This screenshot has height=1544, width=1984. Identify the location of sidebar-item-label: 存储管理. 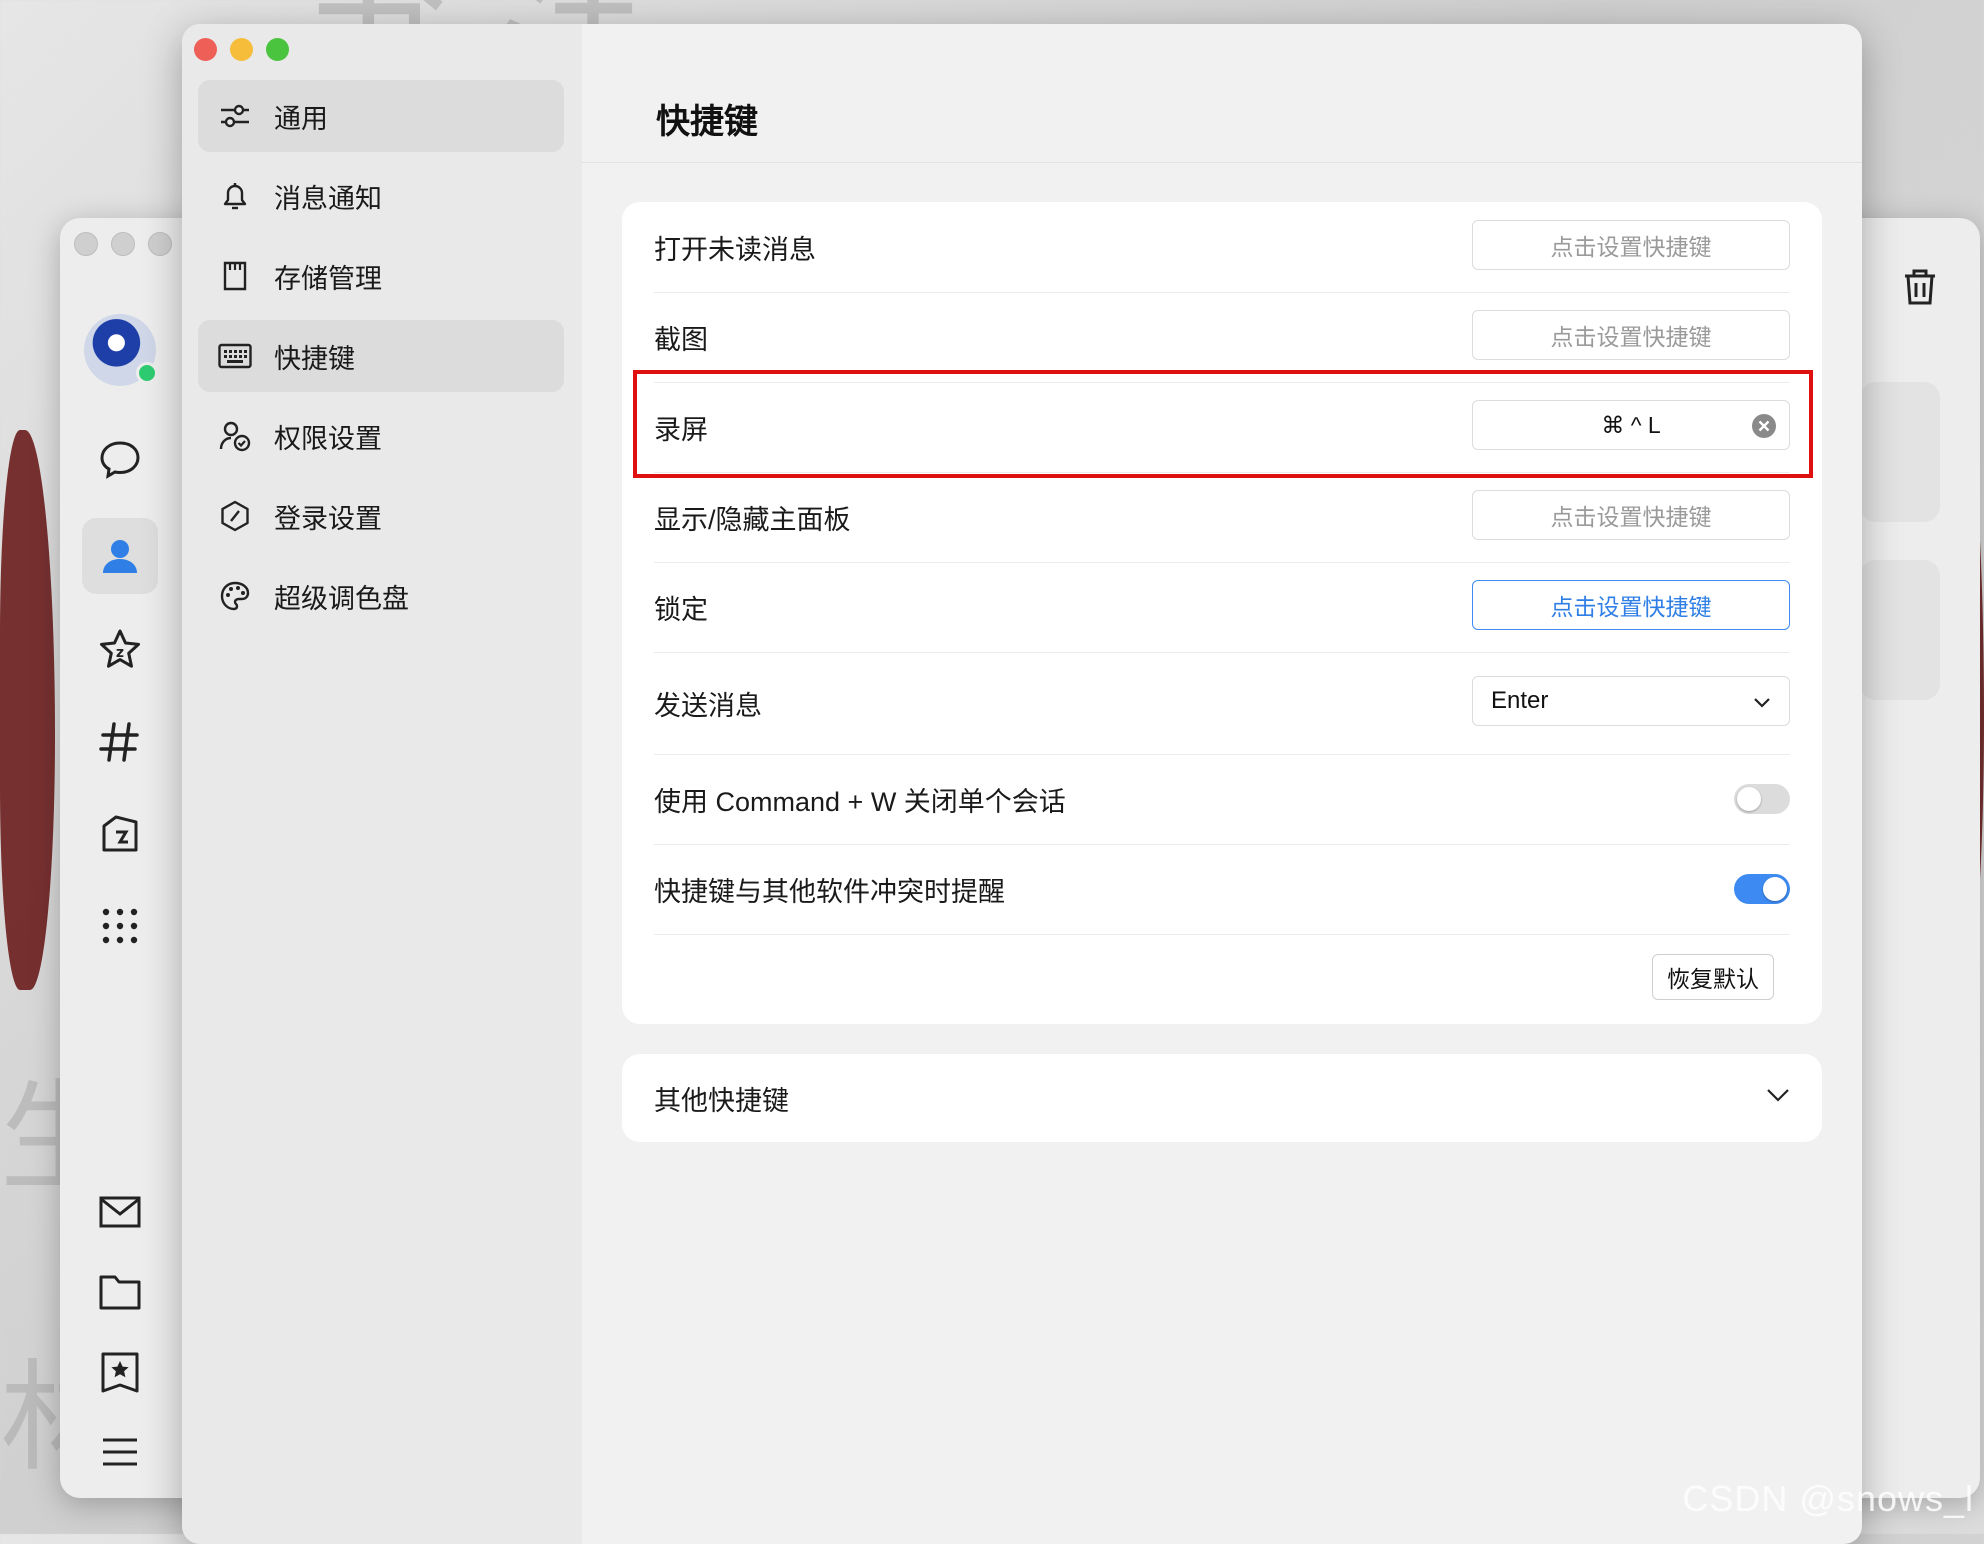
(328, 278).